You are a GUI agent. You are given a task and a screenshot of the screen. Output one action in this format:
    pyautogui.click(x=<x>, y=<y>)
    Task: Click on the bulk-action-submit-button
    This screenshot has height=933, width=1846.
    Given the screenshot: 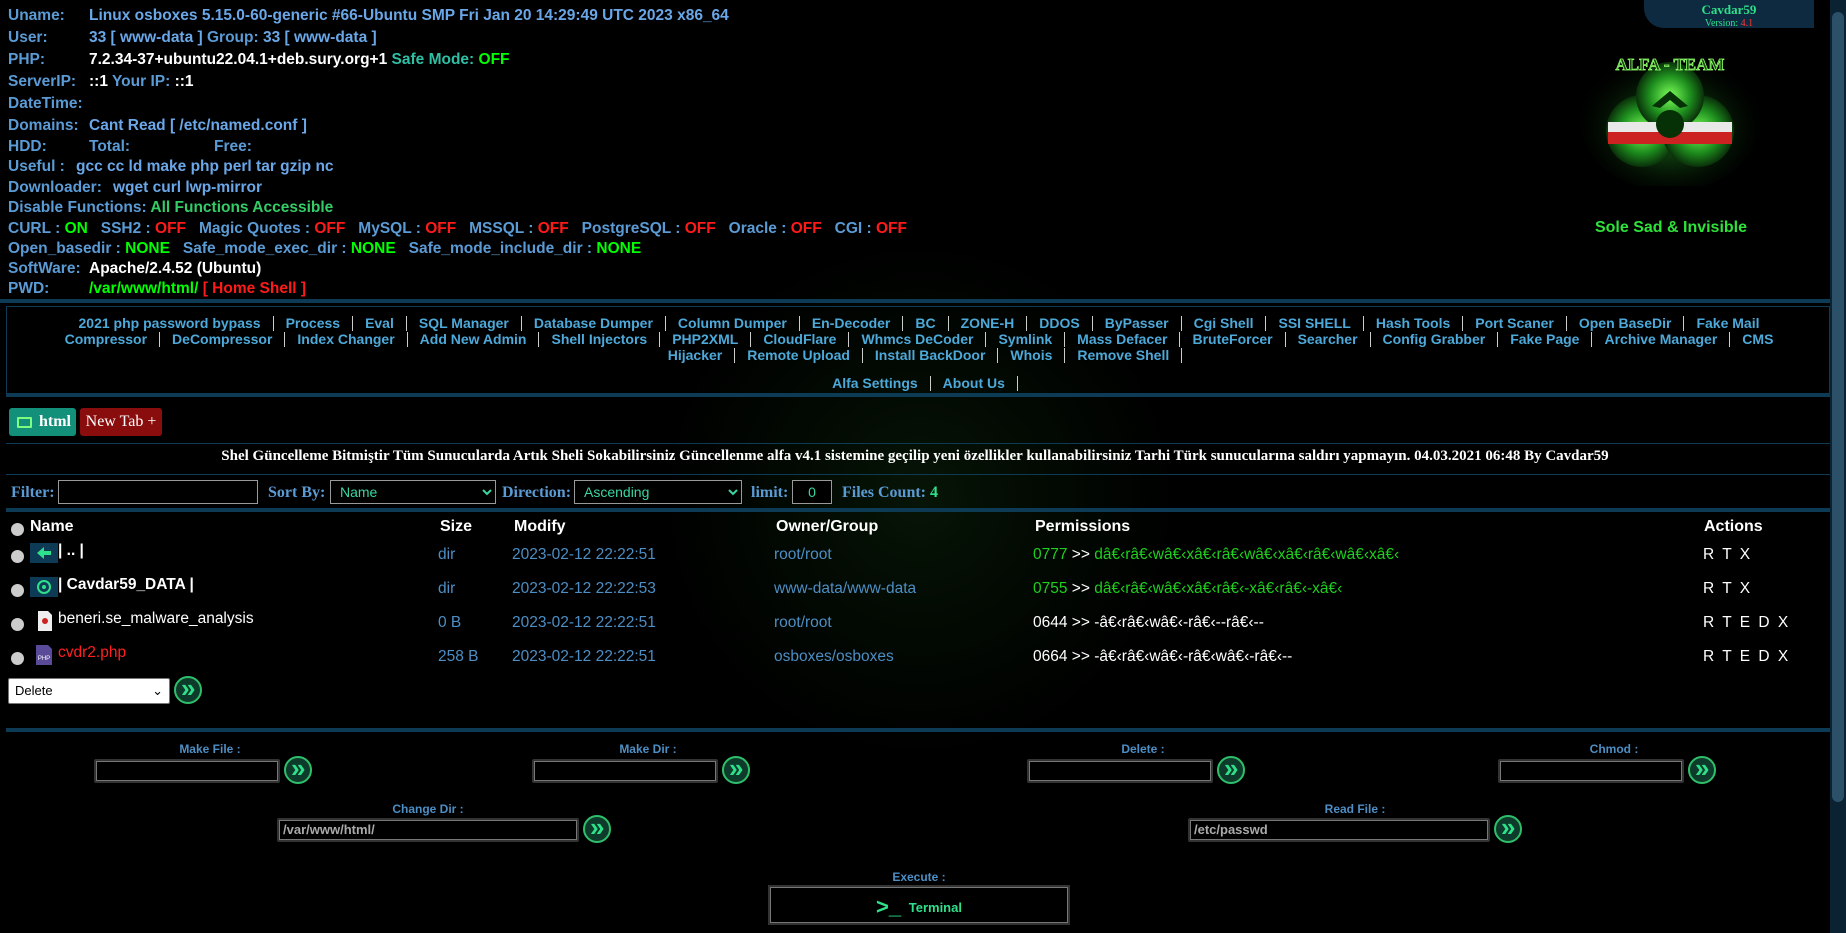 What is the action you would take?
    pyautogui.click(x=188, y=688)
    